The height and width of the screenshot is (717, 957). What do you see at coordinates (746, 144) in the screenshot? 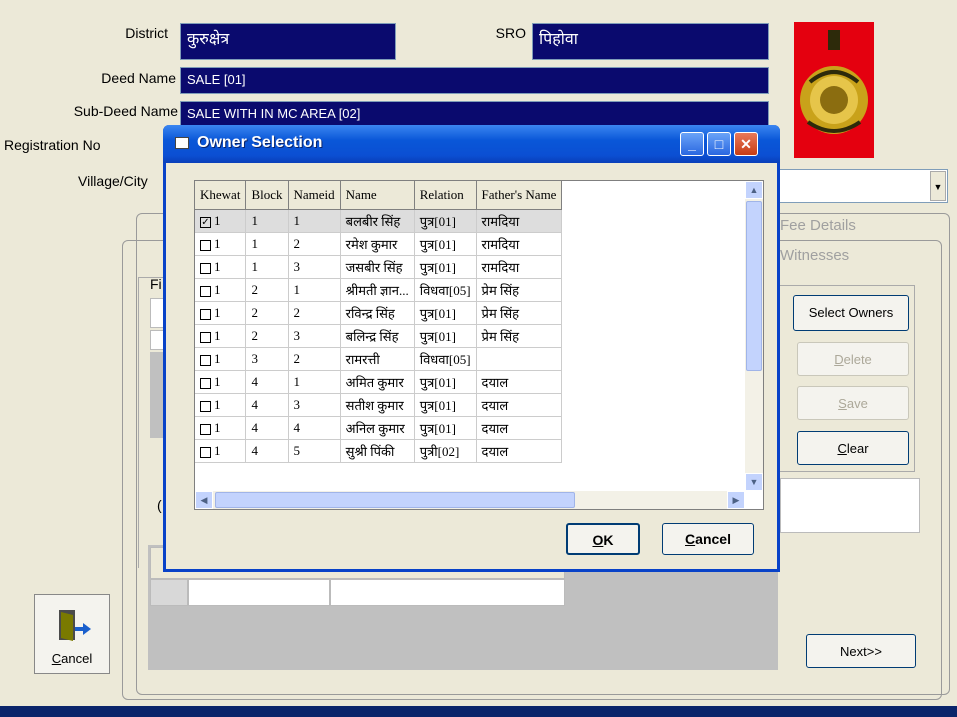
I see `close-icon: ✕` at bounding box center [746, 144].